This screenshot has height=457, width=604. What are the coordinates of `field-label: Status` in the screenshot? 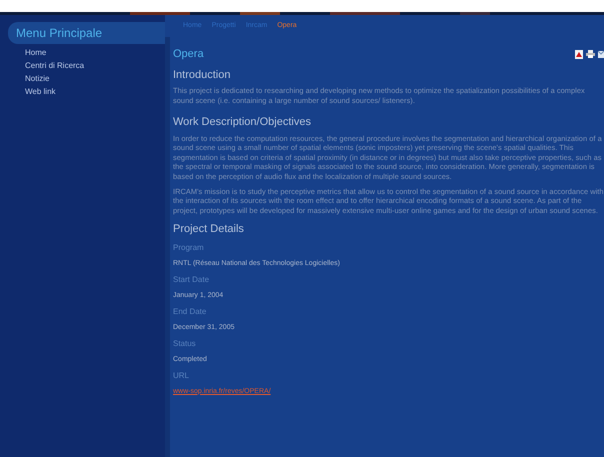 It's located at (184, 344).